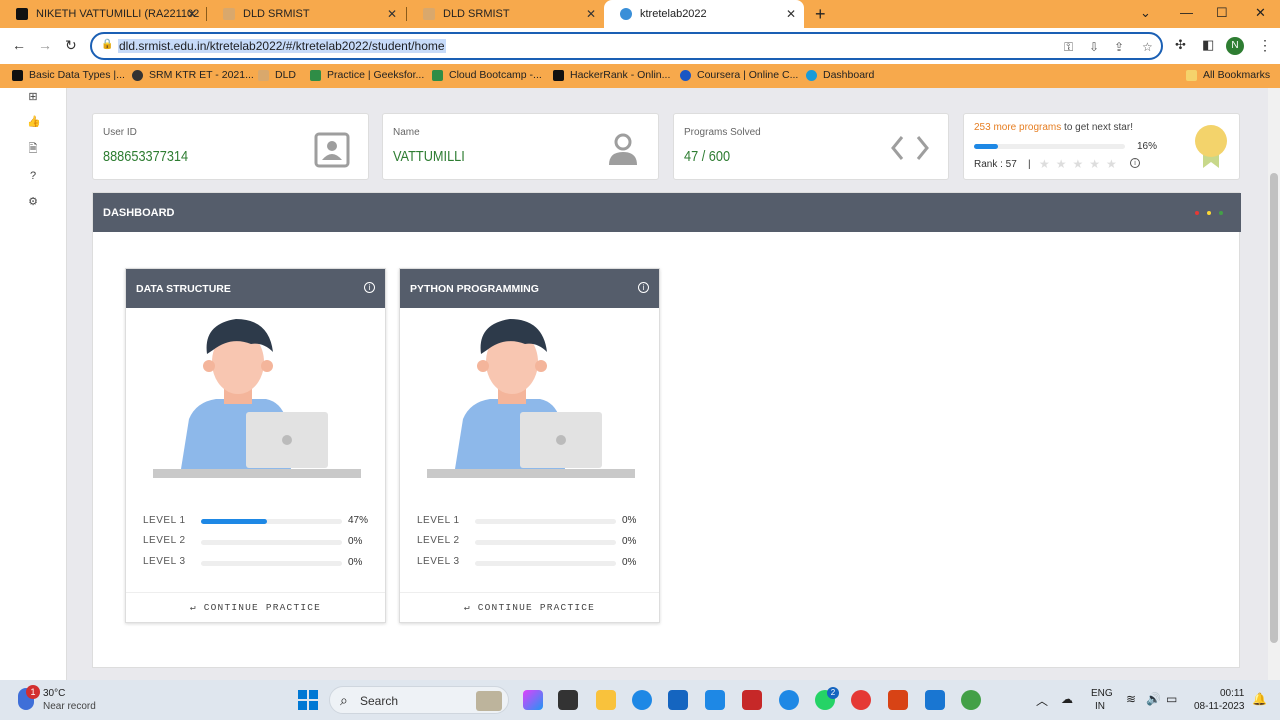 Image resolution: width=1280 pixels, height=720 pixels. Describe the element at coordinates (33, 176) in the screenshot. I see `help-icon: ?` at that location.